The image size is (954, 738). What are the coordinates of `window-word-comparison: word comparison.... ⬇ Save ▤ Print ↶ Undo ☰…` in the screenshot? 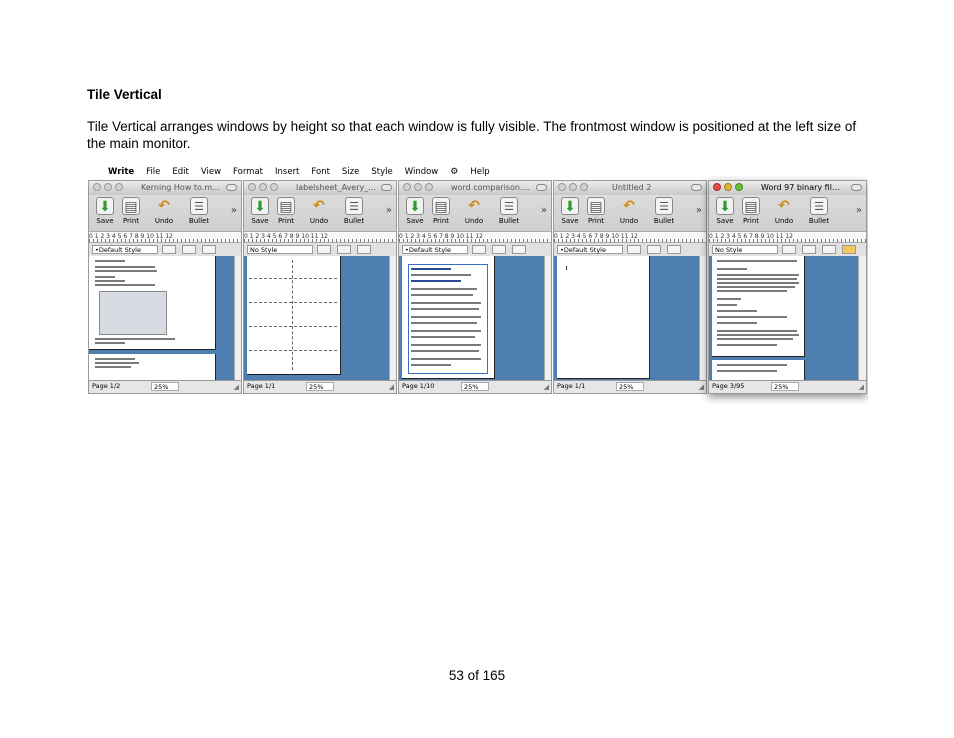 It's located at (475, 287).